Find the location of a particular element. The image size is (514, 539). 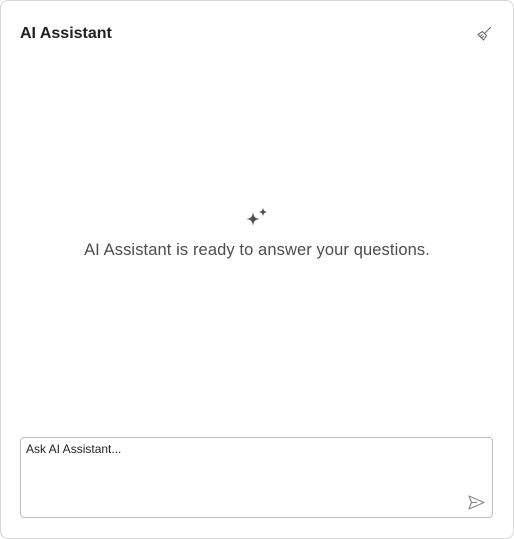

clear-chat-button is located at coordinates (484, 34).